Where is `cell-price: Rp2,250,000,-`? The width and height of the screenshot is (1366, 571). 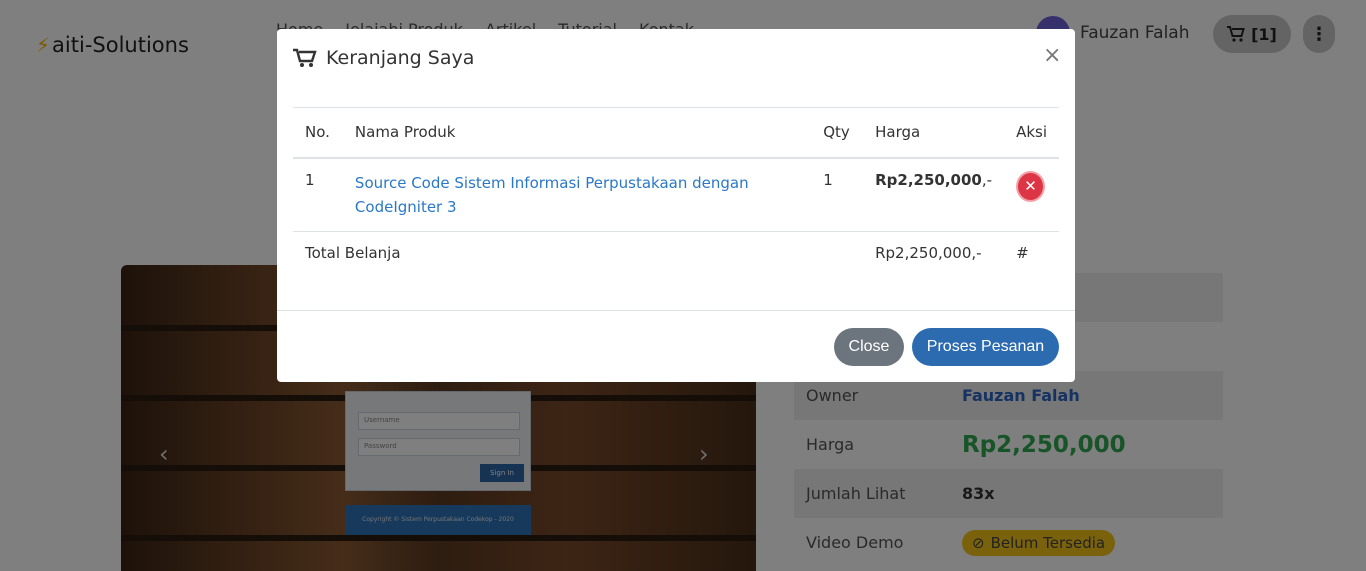
cell-price: Rp2,250,000,- is located at coordinates (934, 194).